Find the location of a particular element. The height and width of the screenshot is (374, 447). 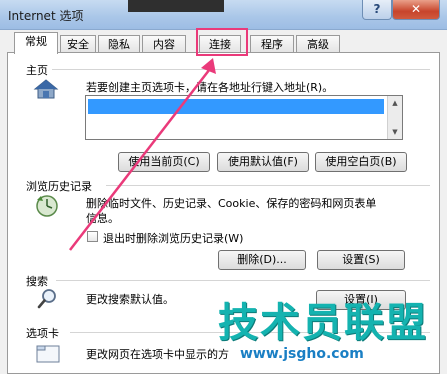

history-icon is located at coordinates (48, 207).